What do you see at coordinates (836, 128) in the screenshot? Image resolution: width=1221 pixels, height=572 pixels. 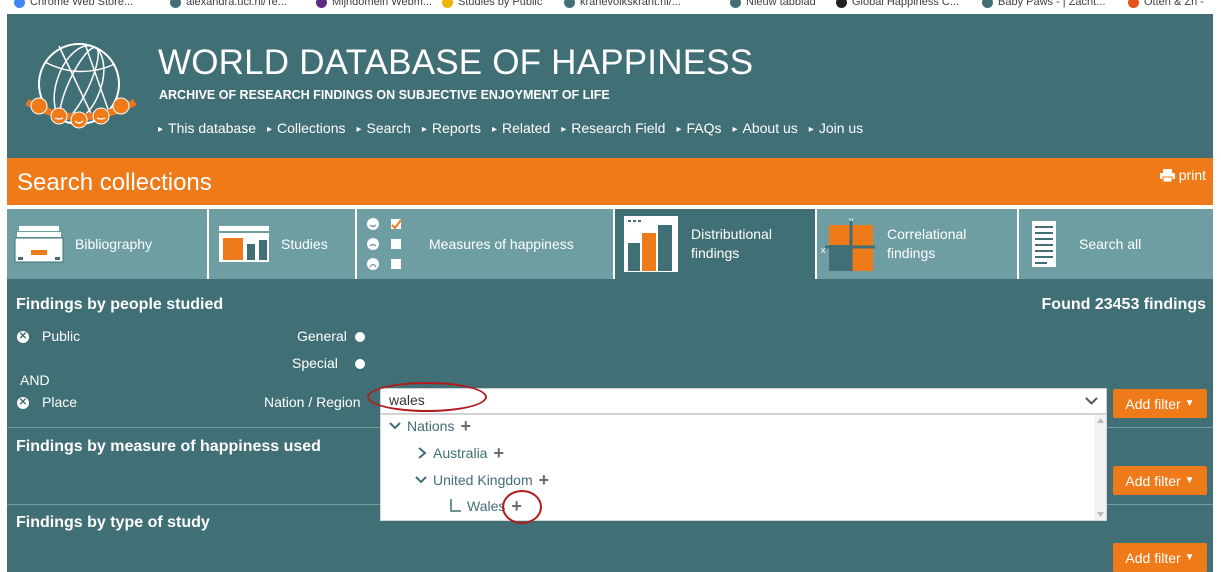 I see `nav-join-us: Join us` at bounding box center [836, 128].